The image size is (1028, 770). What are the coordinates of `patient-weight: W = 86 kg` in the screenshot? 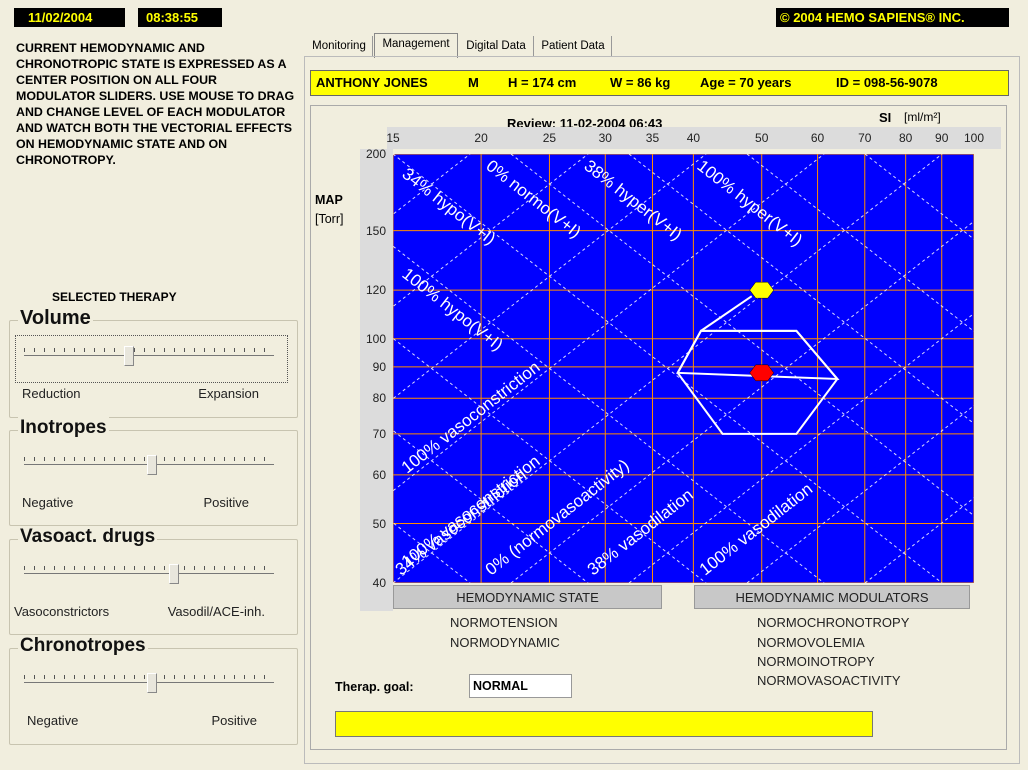 It's located at (640, 82).